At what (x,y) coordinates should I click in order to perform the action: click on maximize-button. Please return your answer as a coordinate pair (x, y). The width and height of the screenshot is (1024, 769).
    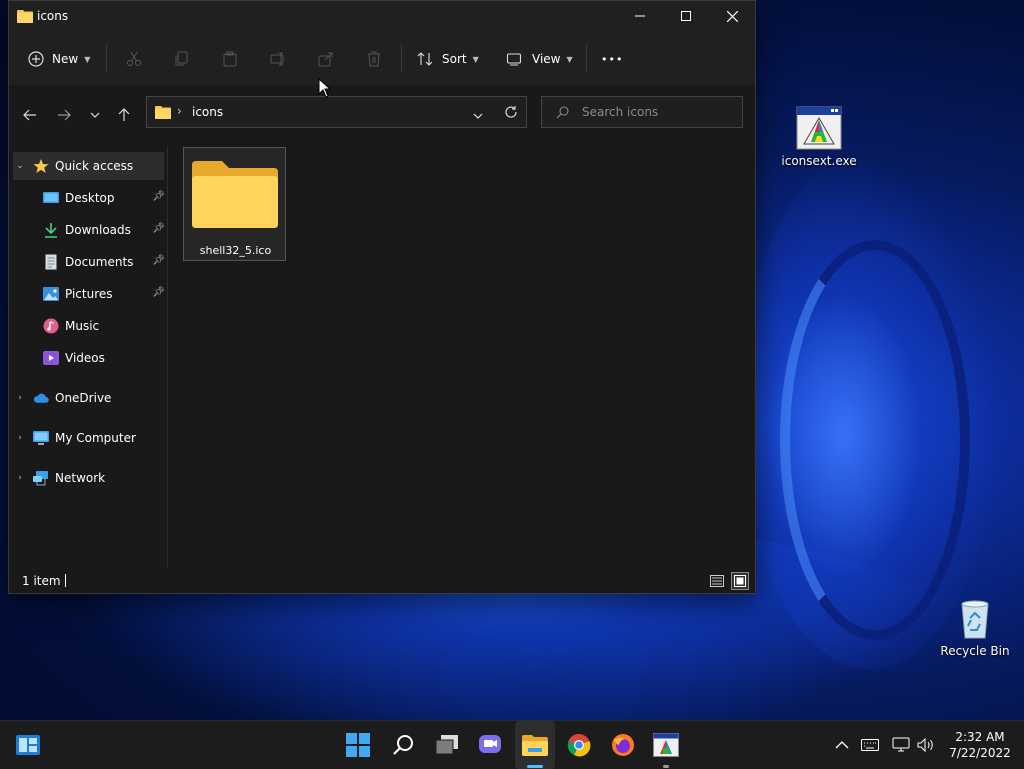
    Looking at the image, I should click on (686, 16).